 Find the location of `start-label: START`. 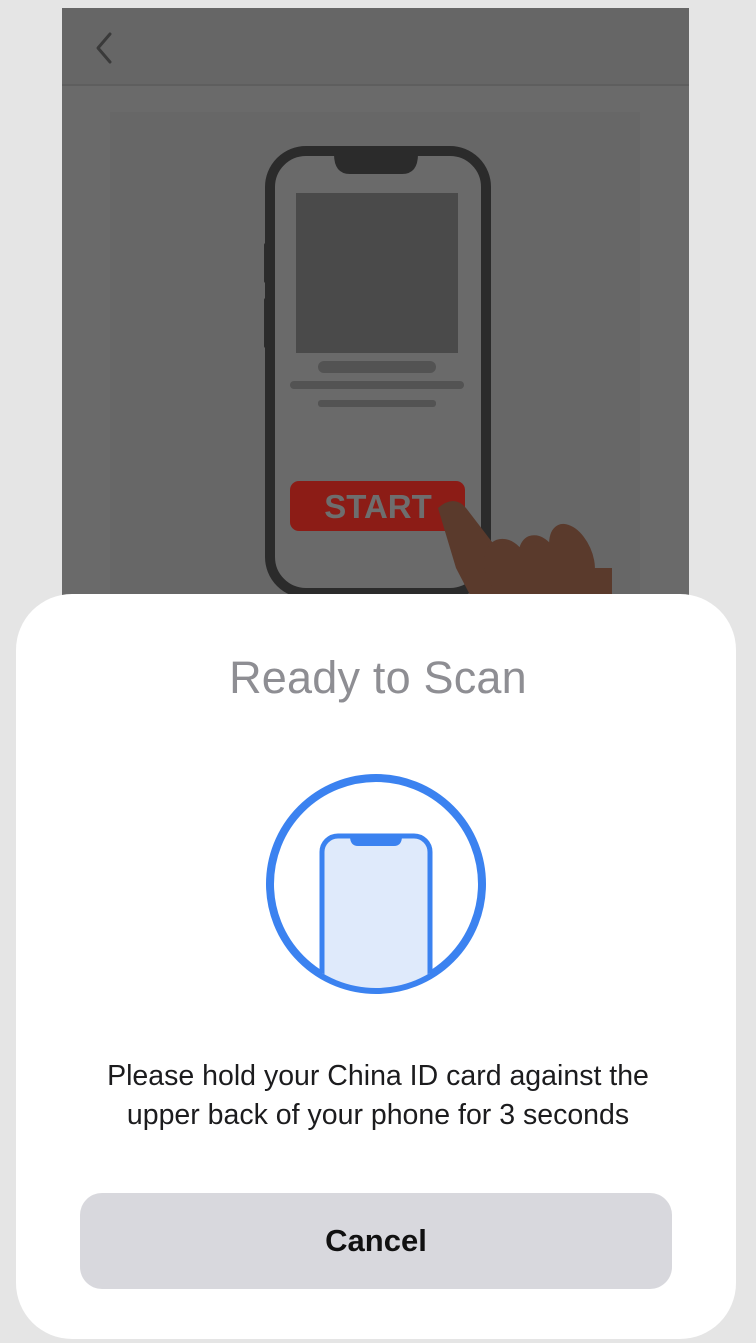

start-label: START is located at coordinates (378, 506).